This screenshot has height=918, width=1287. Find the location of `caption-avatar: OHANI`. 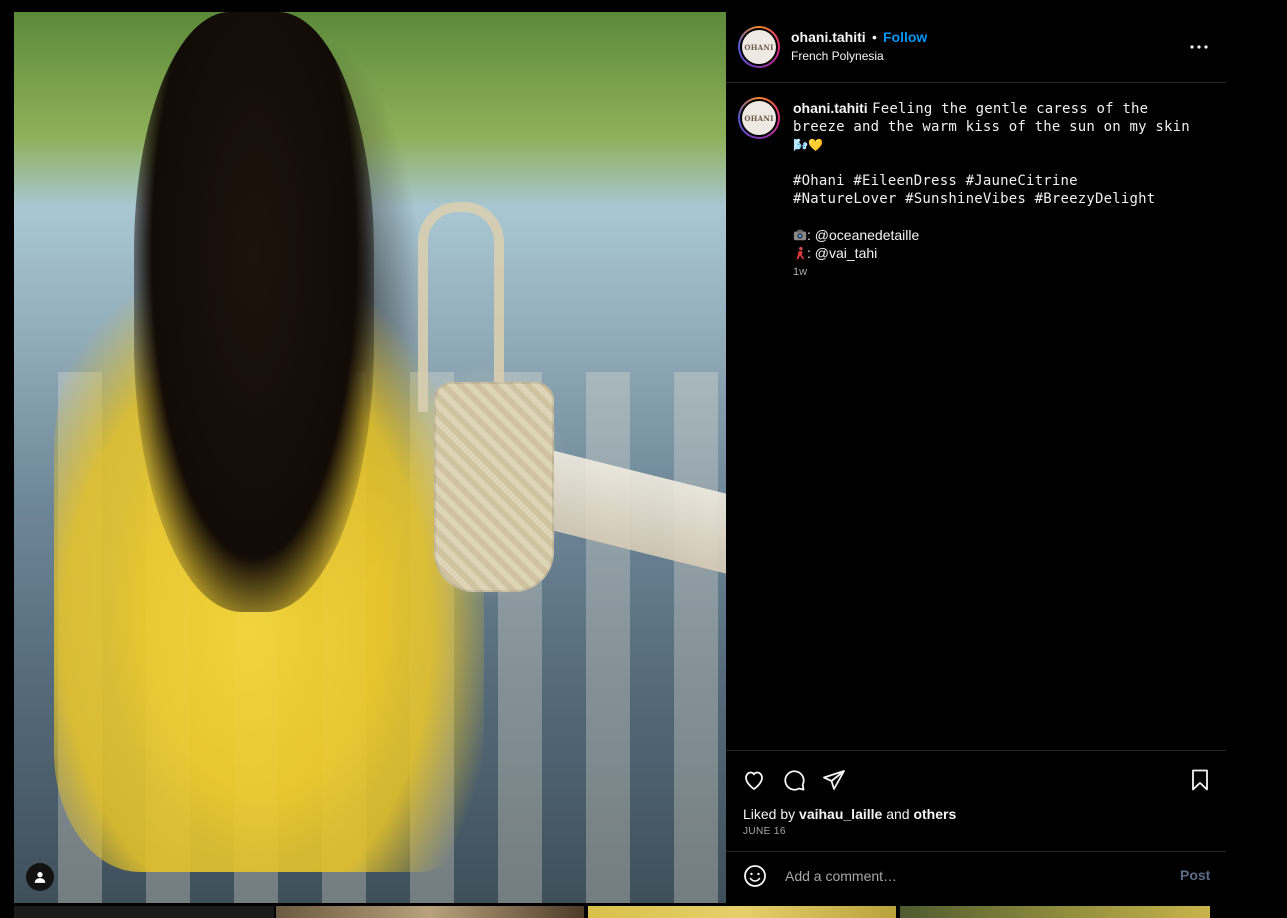

caption-avatar: OHANI is located at coordinates (759, 118).